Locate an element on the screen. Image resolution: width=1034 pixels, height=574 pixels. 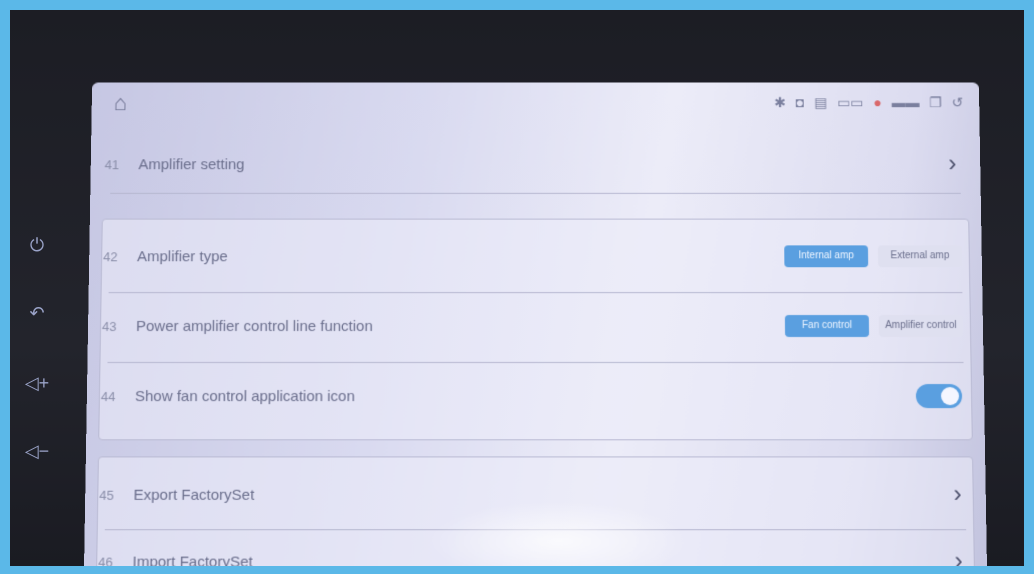
amplifier-setting-row: 41 Amplifier setting › is located at coordinates (535, 164).